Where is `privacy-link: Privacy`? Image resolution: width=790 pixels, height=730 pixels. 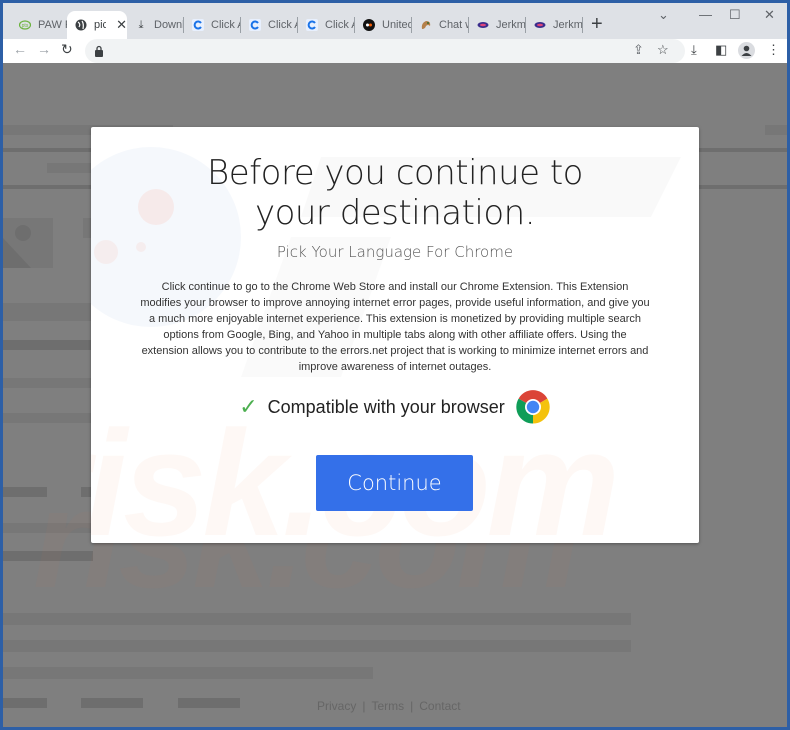
privacy-link: Privacy is located at coordinates (336, 706).